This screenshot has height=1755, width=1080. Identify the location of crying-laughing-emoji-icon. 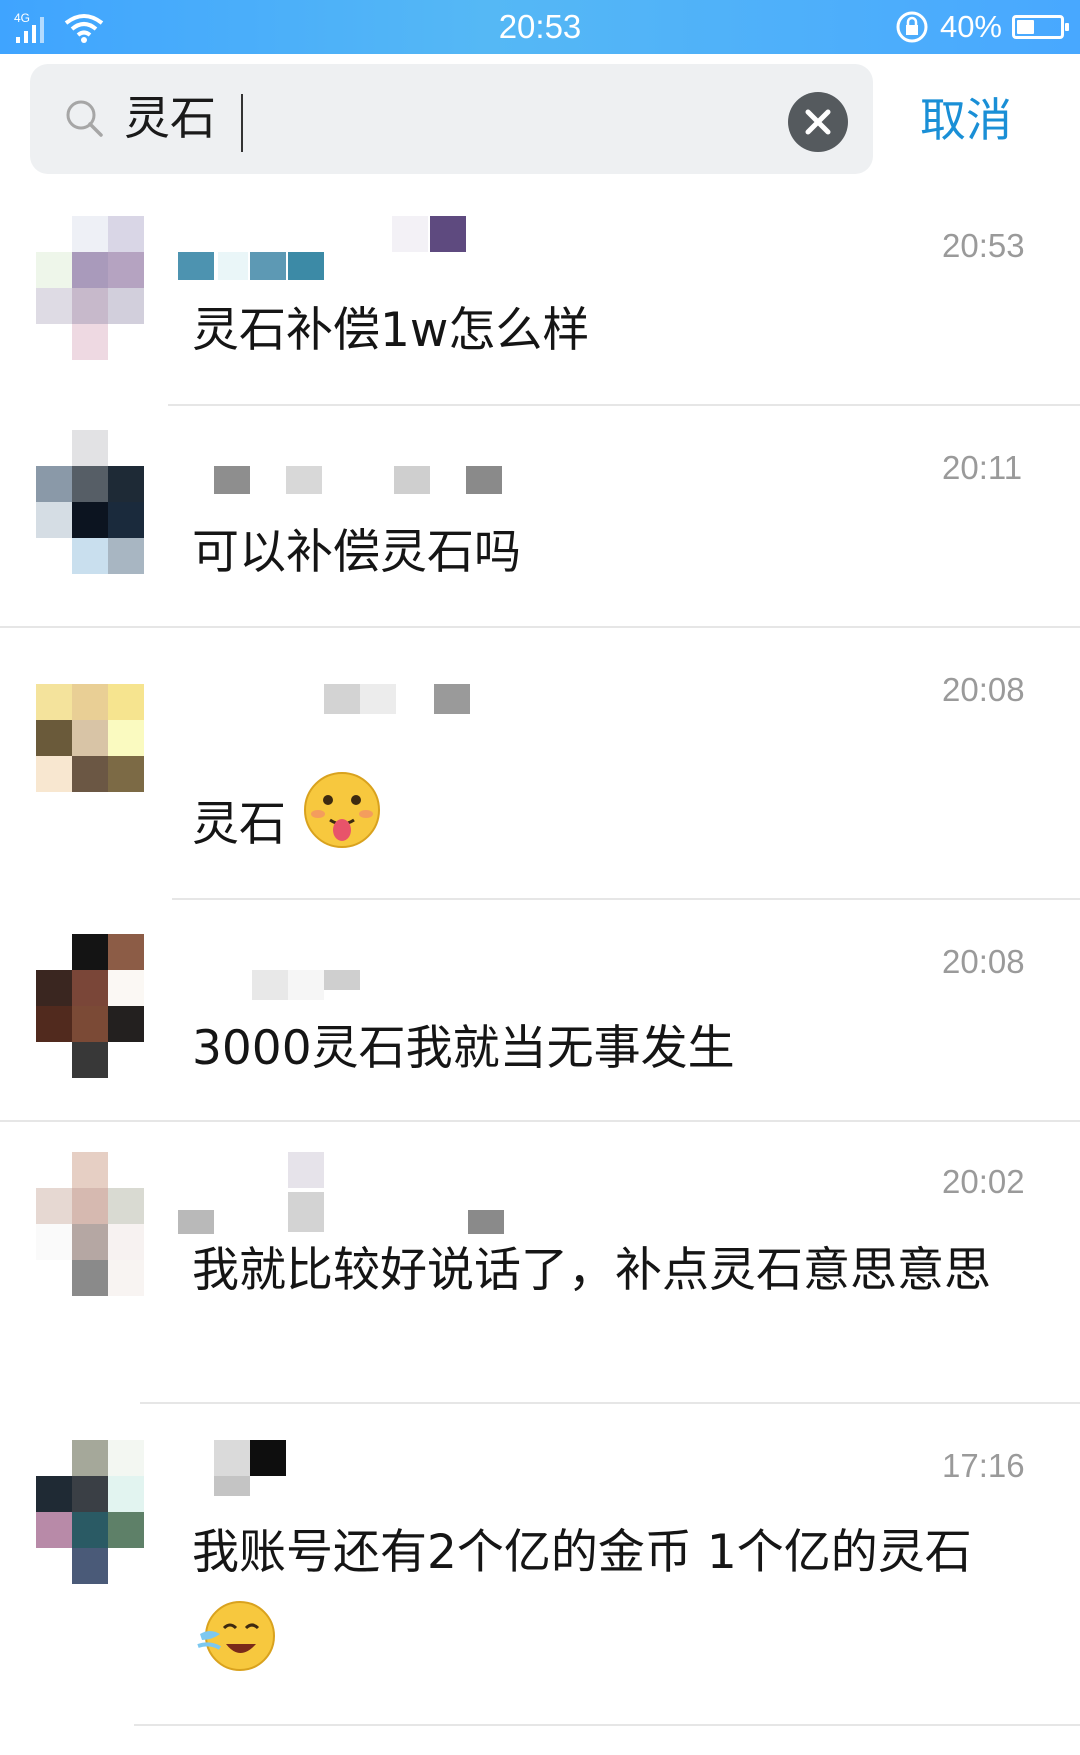
(236, 1636).